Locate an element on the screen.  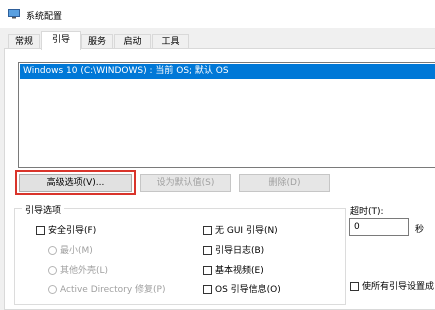
minimal-label: 最小(M) is located at coordinates (76, 251).